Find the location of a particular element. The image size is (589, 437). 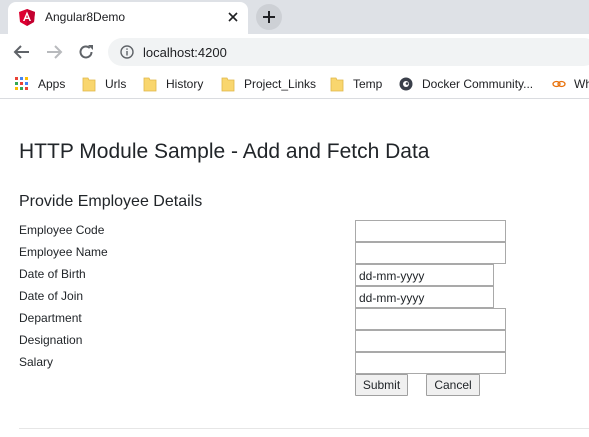

angular-icon is located at coordinates (27, 17).